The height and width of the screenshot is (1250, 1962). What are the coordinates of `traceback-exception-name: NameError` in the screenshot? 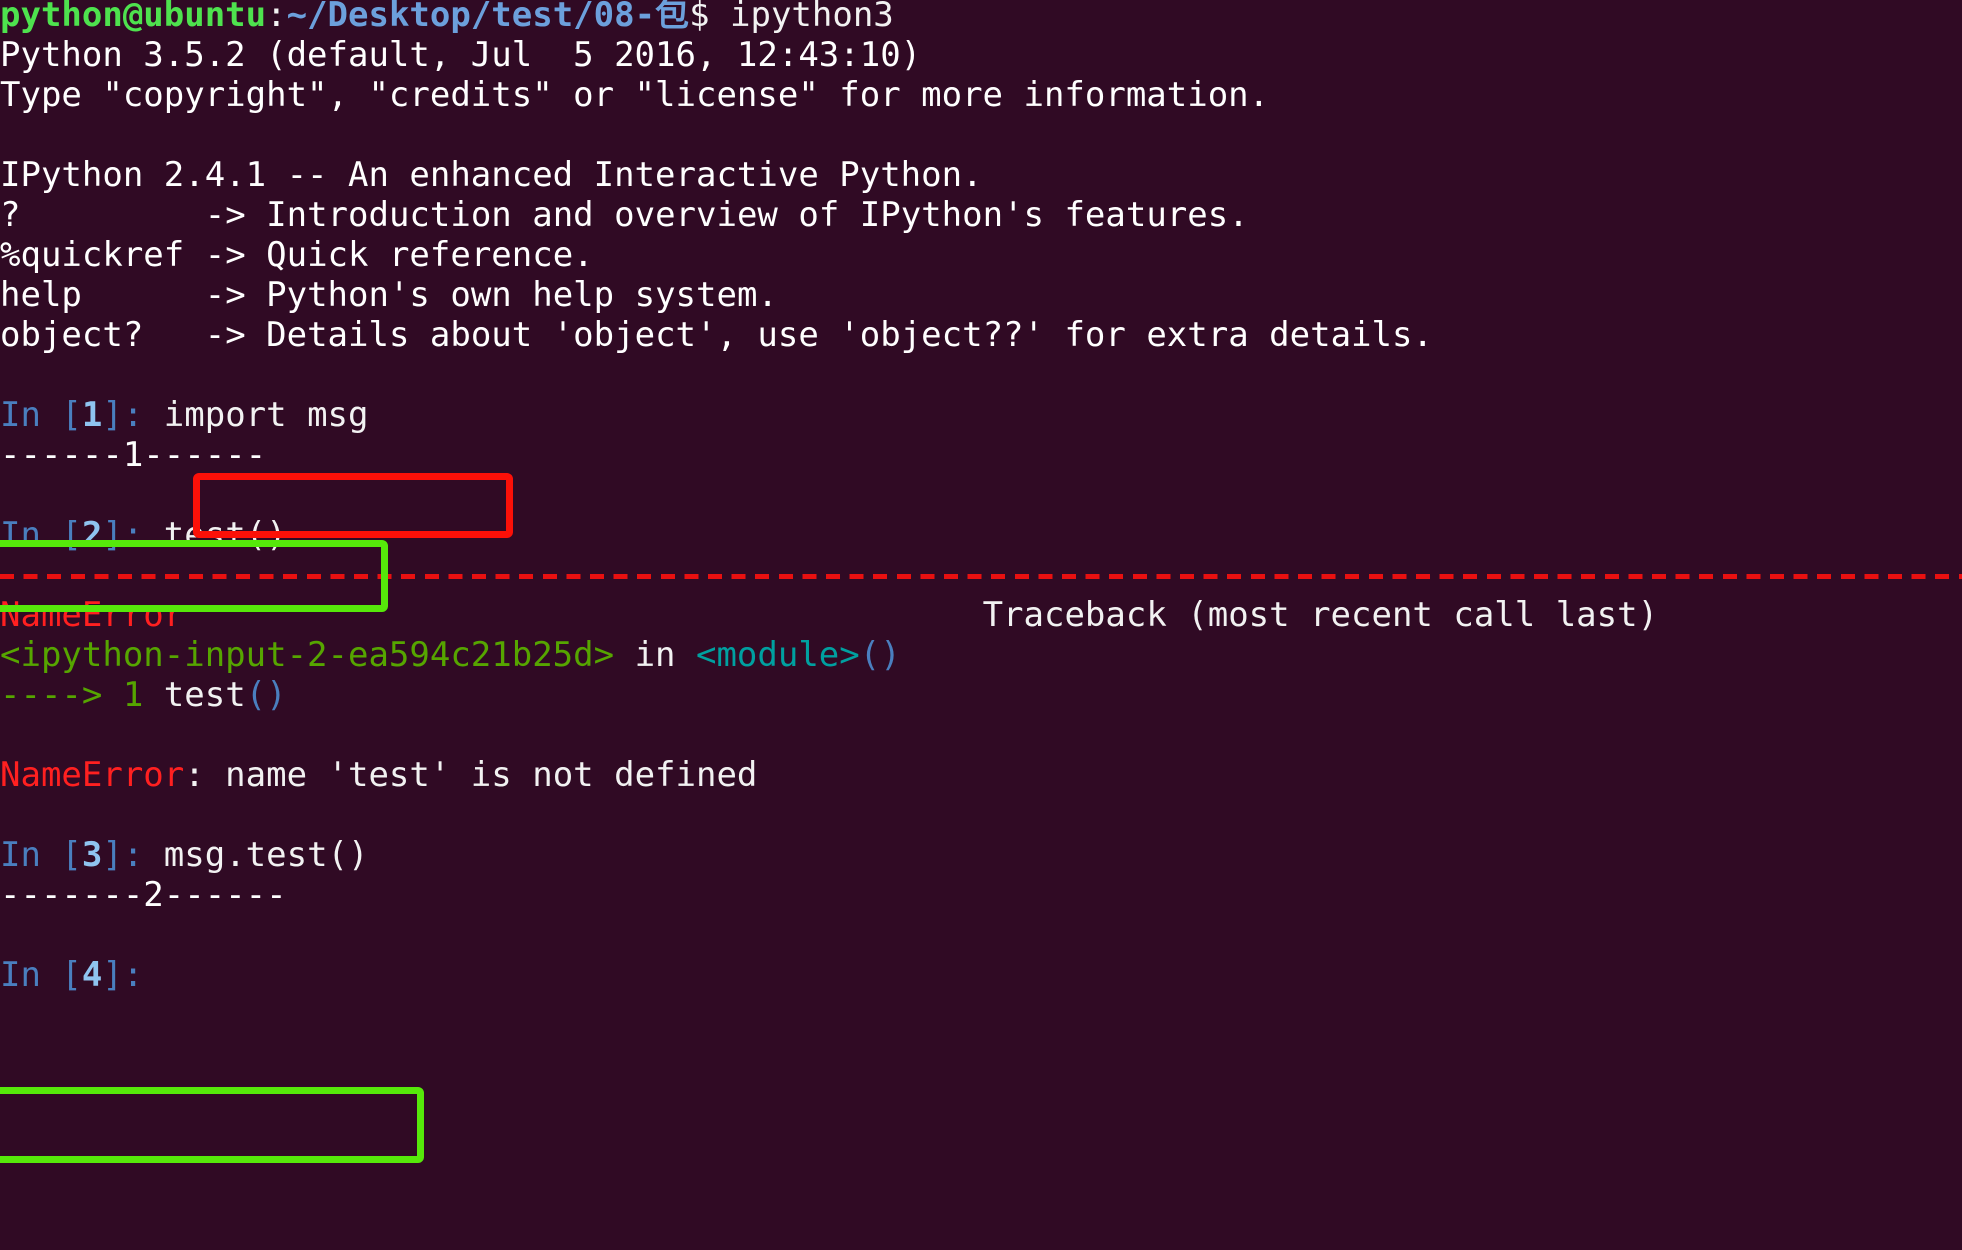 It's located at (92, 615).